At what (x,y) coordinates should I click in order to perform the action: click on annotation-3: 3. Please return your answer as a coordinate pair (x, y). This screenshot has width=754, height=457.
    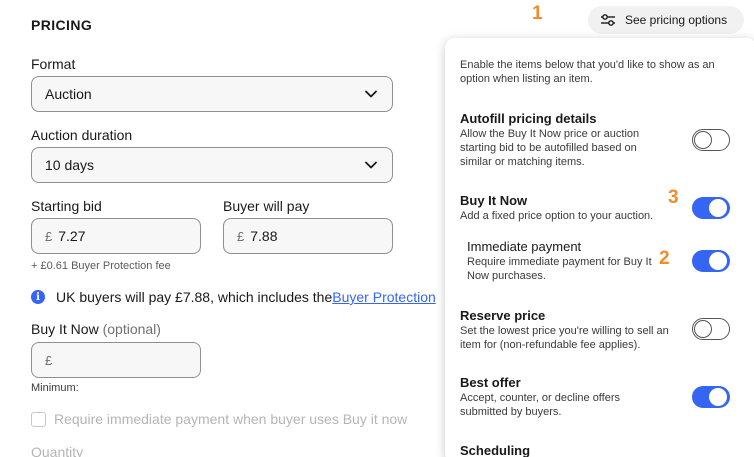
    Looking at the image, I should click on (673, 197).